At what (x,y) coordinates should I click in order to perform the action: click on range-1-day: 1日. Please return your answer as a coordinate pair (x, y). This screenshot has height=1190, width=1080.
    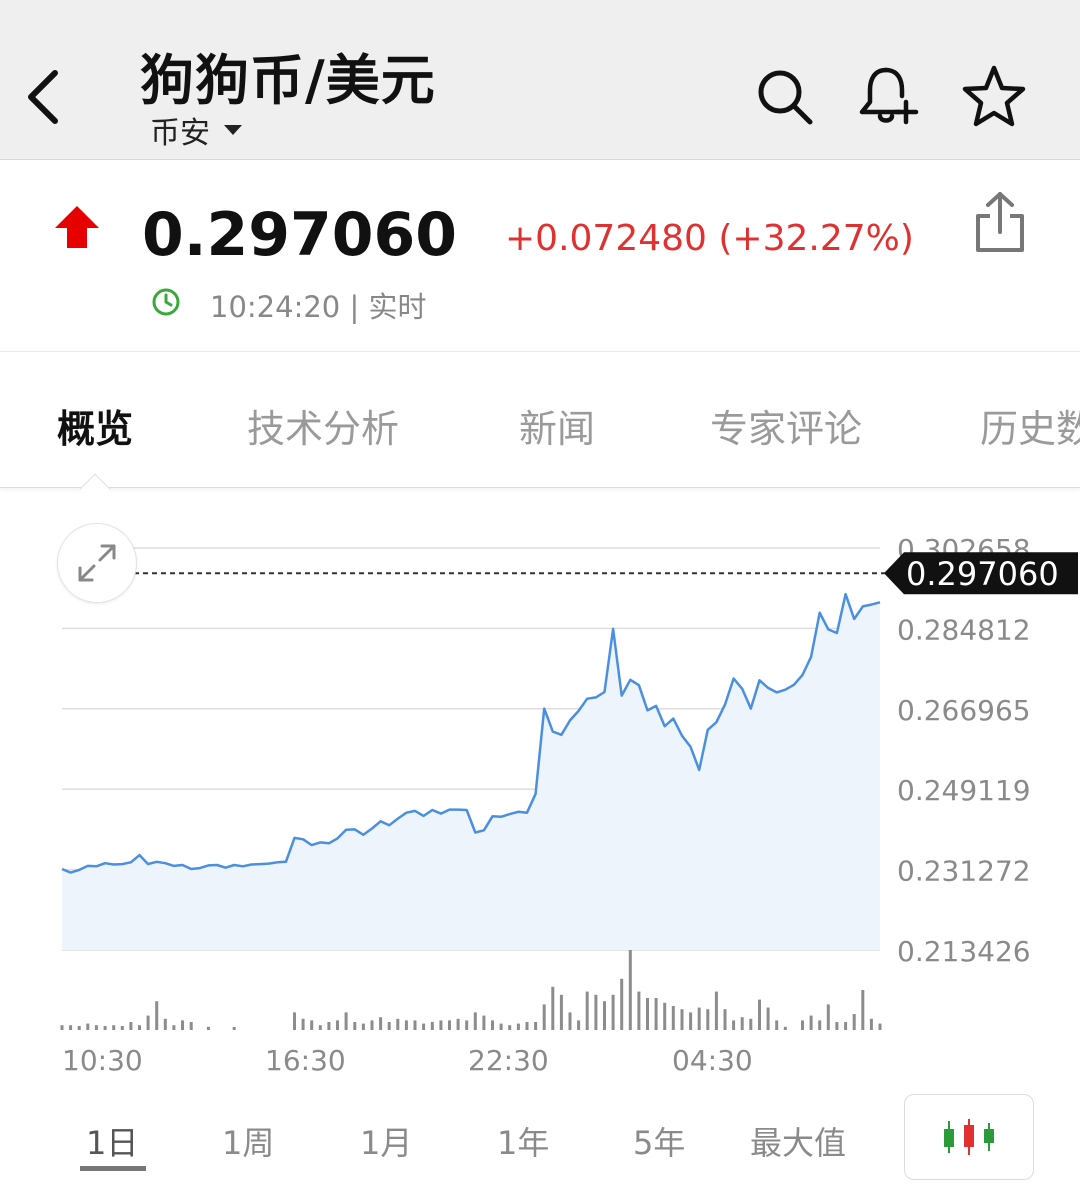
    Looking at the image, I should click on (112, 1141).